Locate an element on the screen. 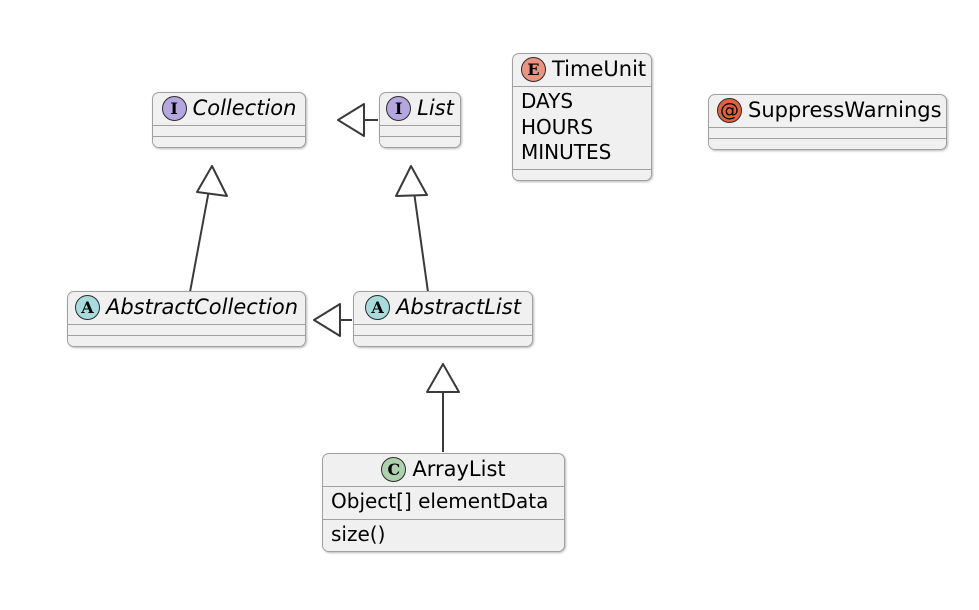 This screenshot has width=979, height=610. fields-compartment-arraylist: Object[] elementData is located at coordinates (443, 502).